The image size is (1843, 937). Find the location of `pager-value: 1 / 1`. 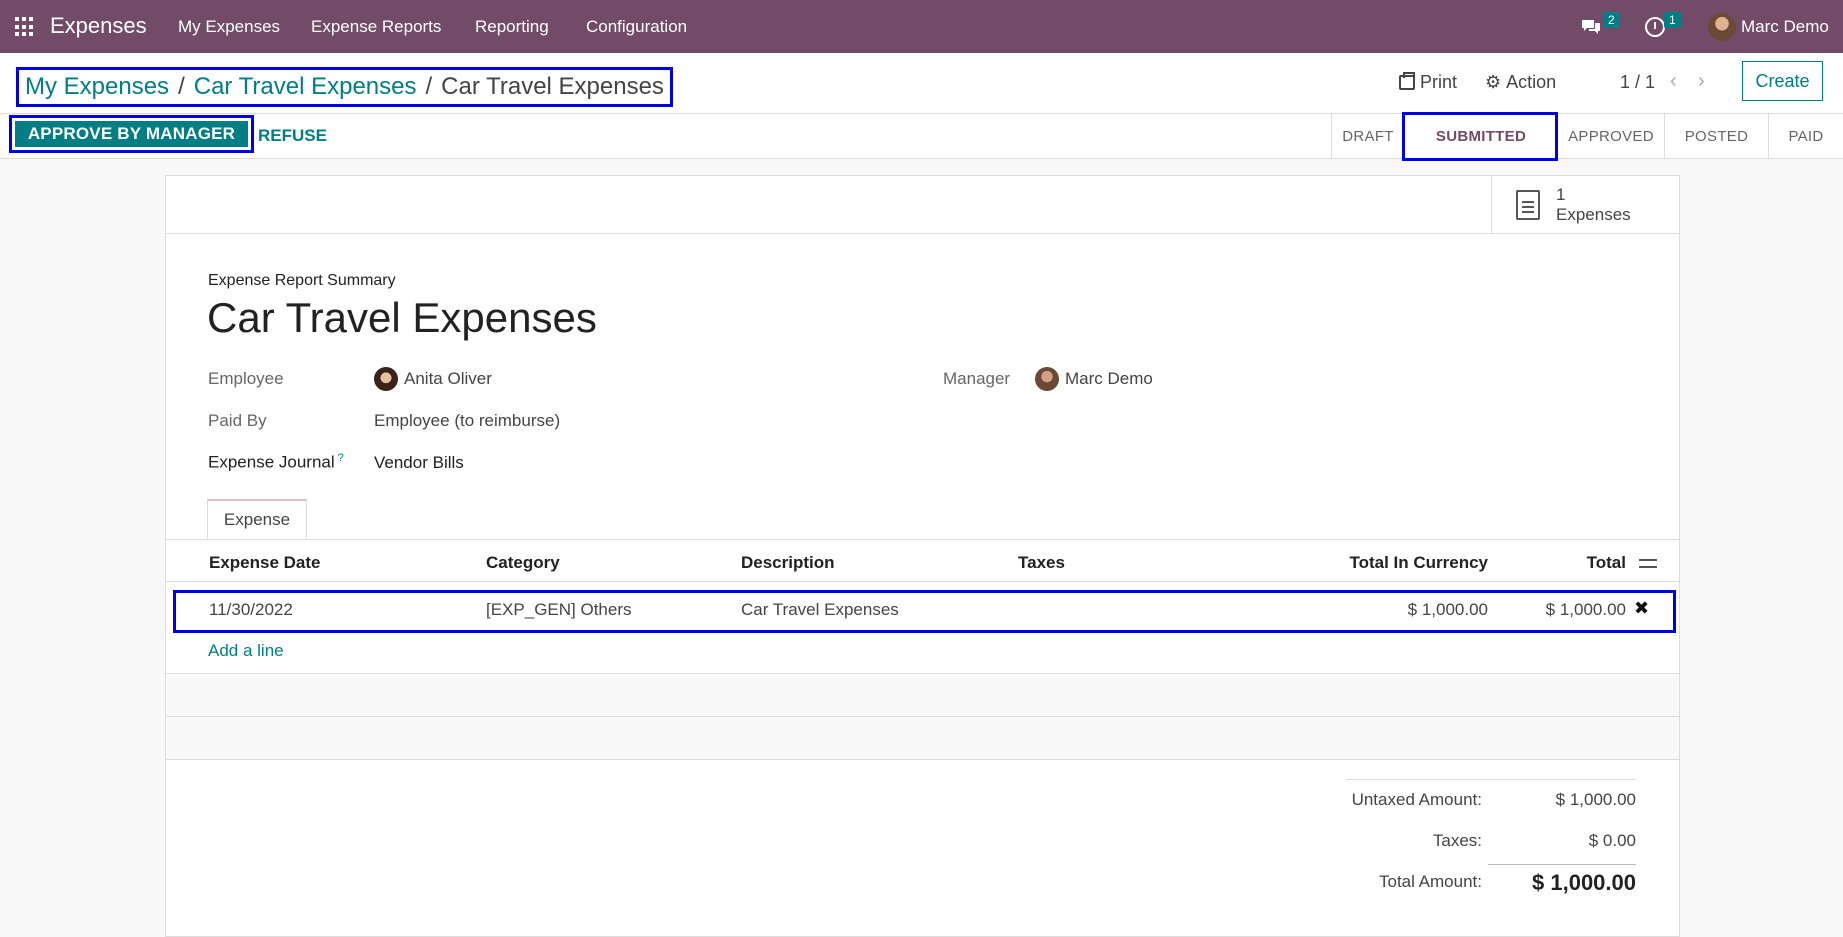

pager-value: 1 / 1 is located at coordinates (1637, 82).